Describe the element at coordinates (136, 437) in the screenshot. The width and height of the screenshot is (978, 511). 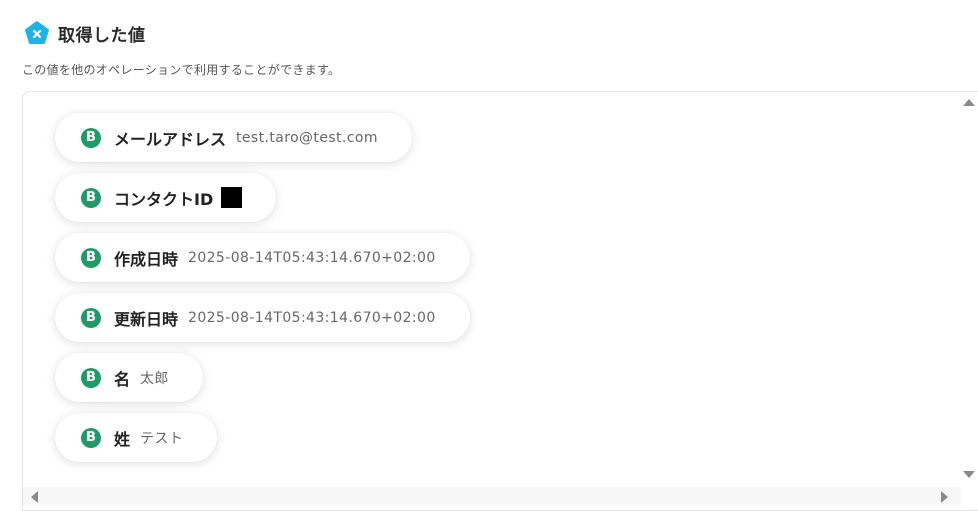
I see `value-chip-last-name: B 姓 テスト` at that location.